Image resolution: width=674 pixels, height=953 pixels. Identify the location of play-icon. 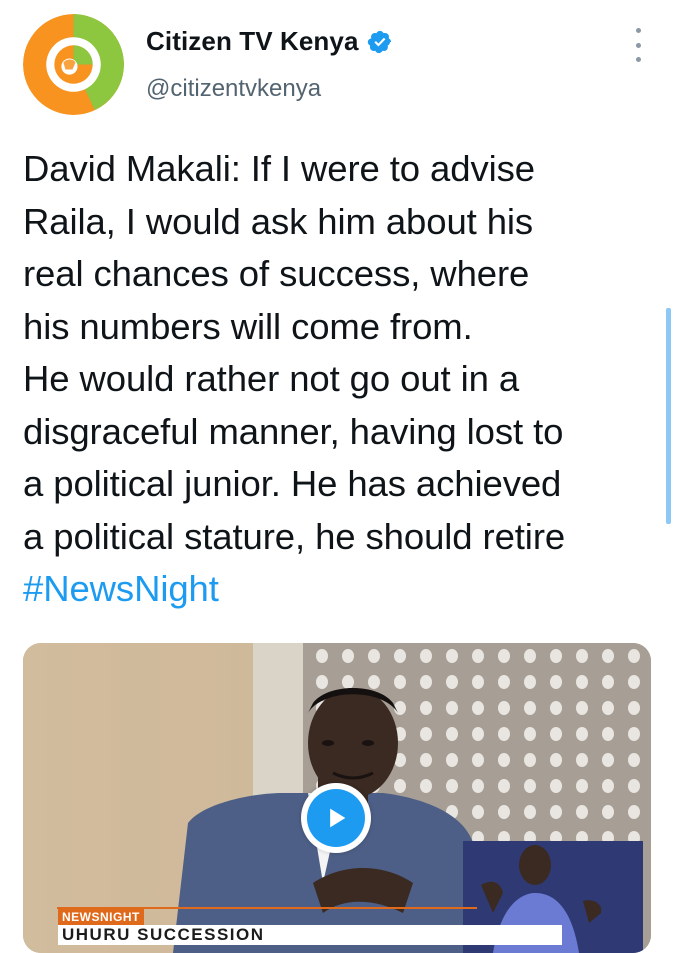
(336, 818).